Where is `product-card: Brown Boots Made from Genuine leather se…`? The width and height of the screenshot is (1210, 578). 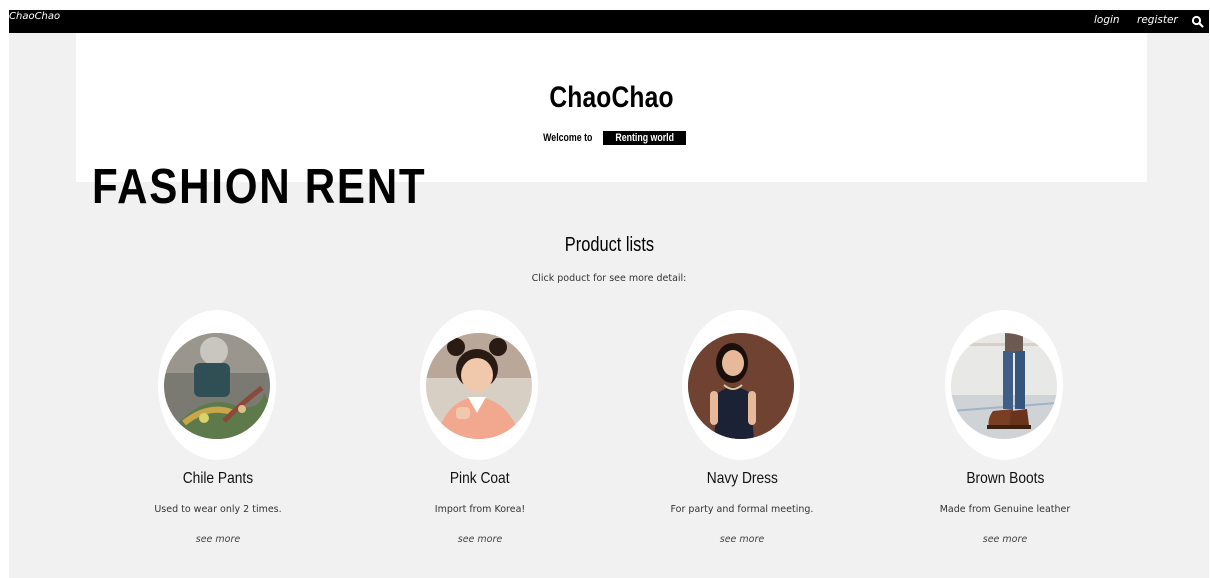 product-card: Brown Boots Made from Genuine leather se… is located at coordinates (1005, 430).